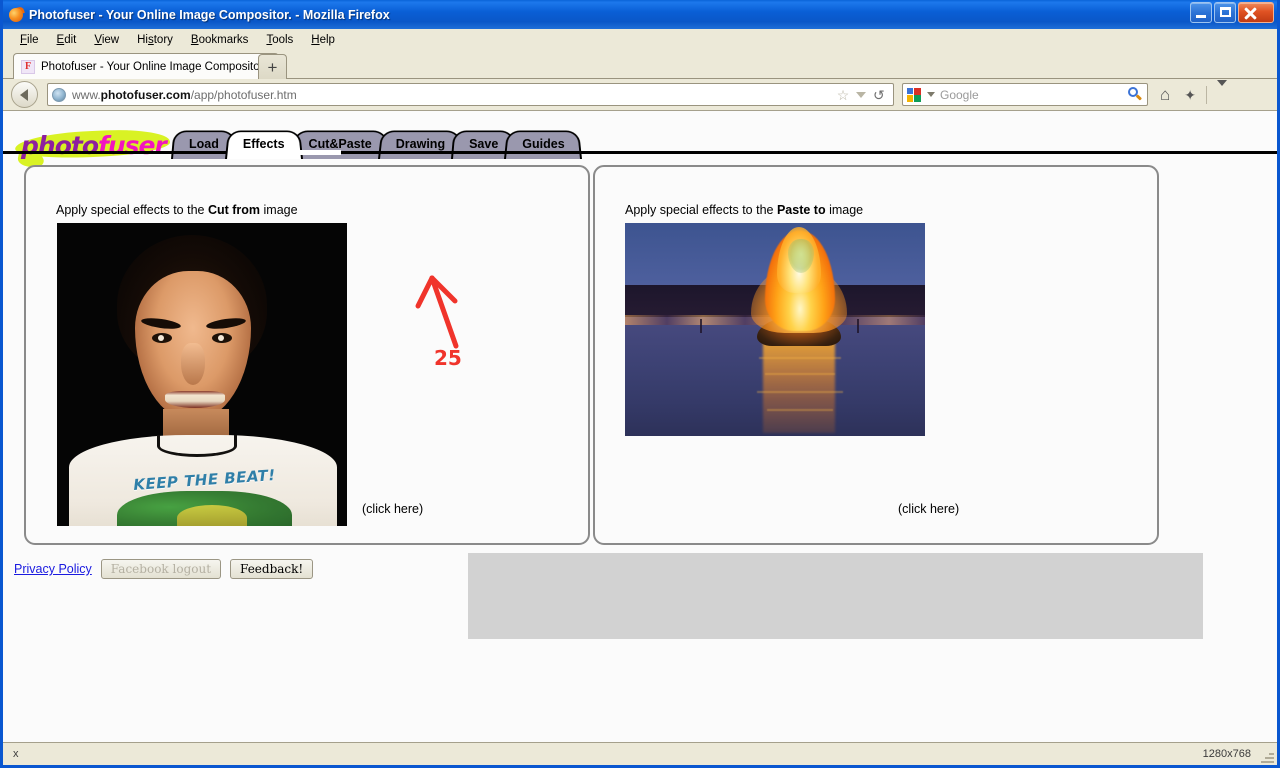 The width and height of the screenshot is (1280, 768). What do you see at coordinates (835, 596) in the screenshot?
I see `ad-placeholder` at bounding box center [835, 596].